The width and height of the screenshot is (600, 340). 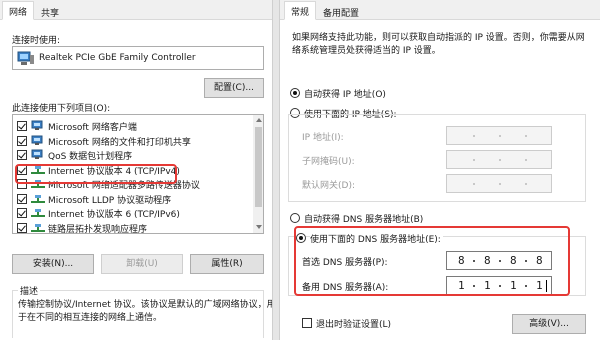 What do you see at coordinates (341, 11) in the screenshot?
I see `tab-alternate-config: 备用配置` at bounding box center [341, 11].